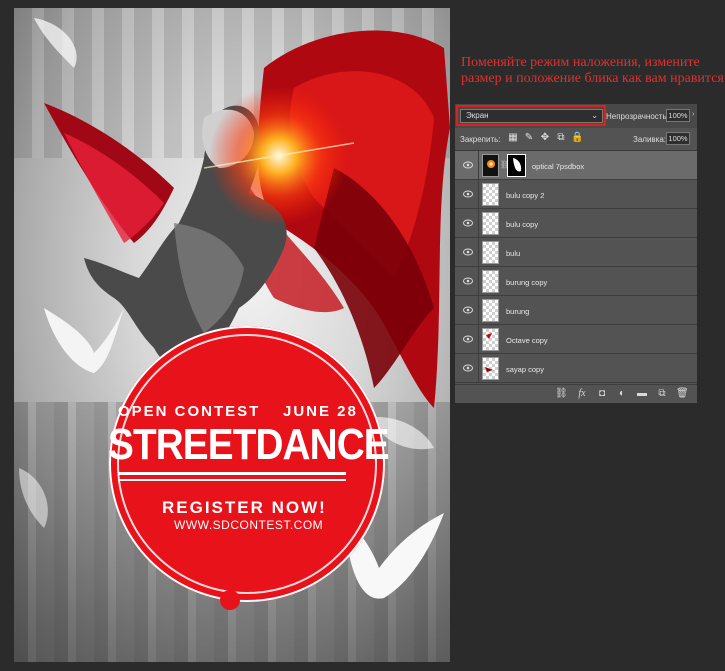 Image resolution: width=725 pixels, height=671 pixels. I want to click on layer-row: burung, so click(576, 310).